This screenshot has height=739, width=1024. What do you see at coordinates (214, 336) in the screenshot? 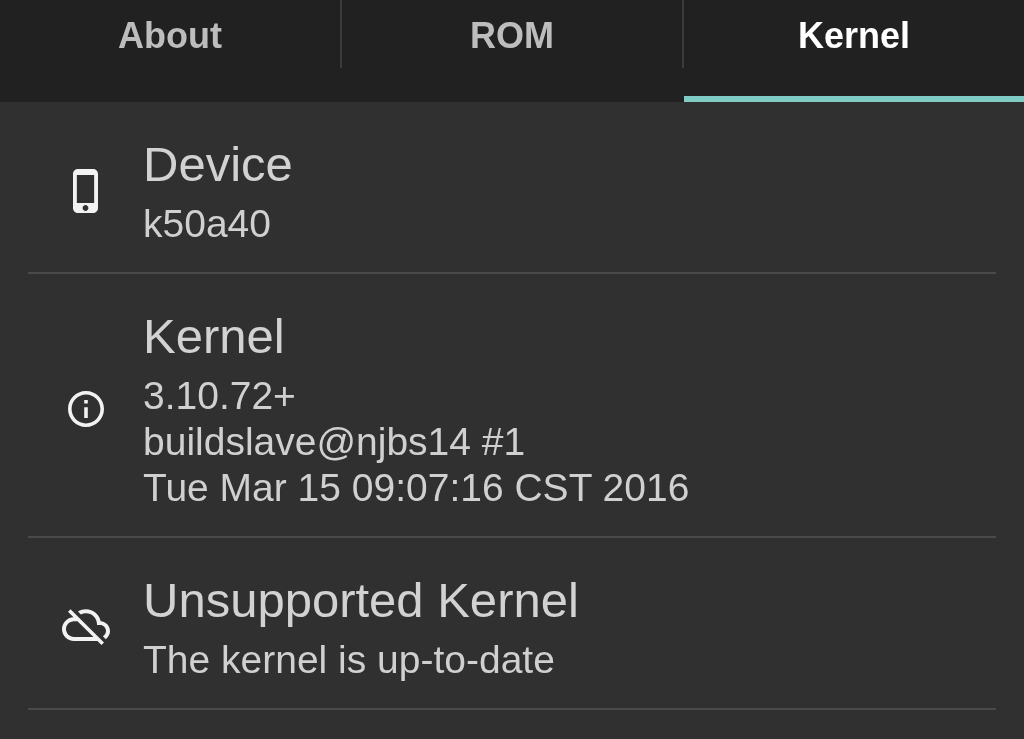
I see `item-title: Kernel` at bounding box center [214, 336].